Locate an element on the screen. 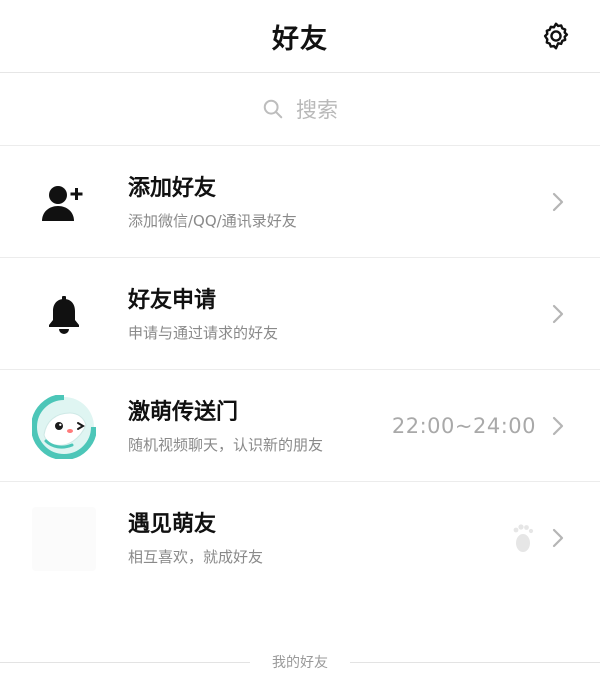  bell-icon is located at coordinates (64, 315).